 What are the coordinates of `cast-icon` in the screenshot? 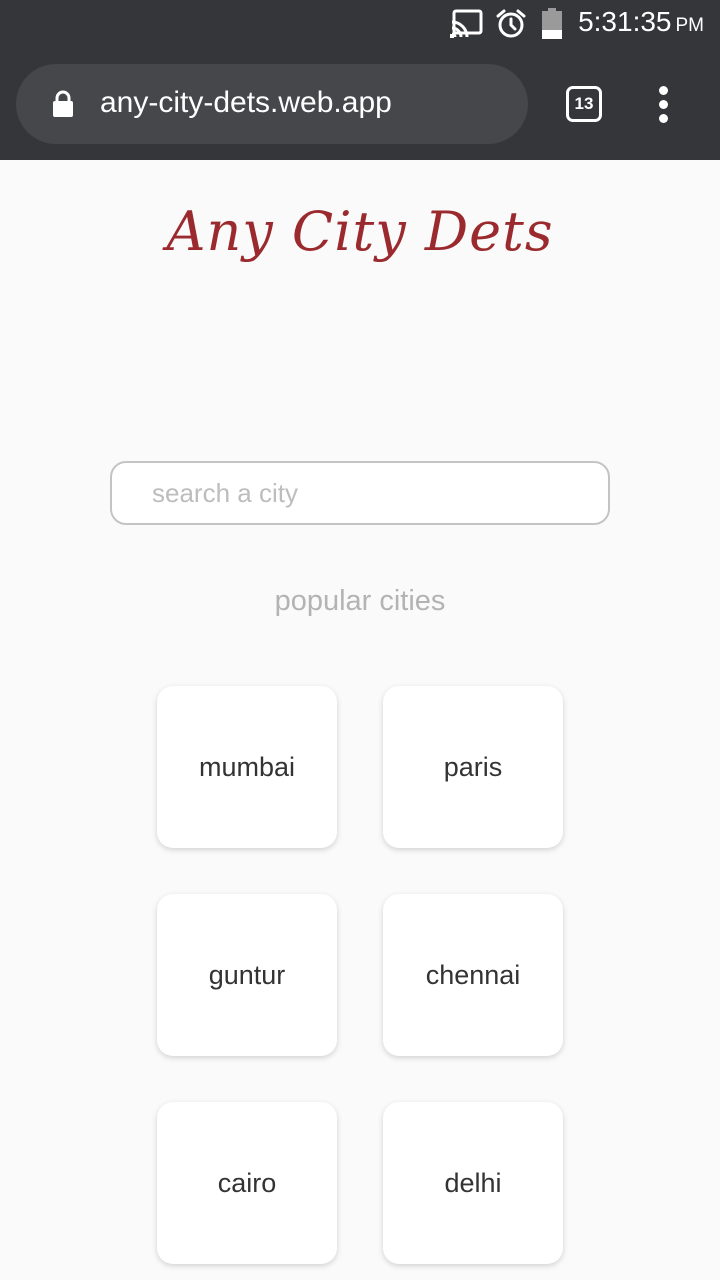 It's located at (467, 25).